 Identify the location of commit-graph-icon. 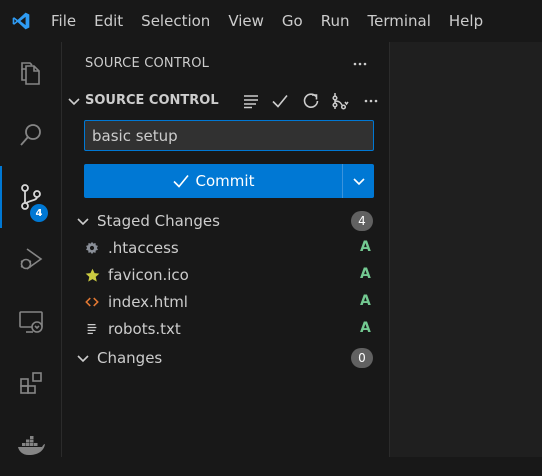
(340, 101).